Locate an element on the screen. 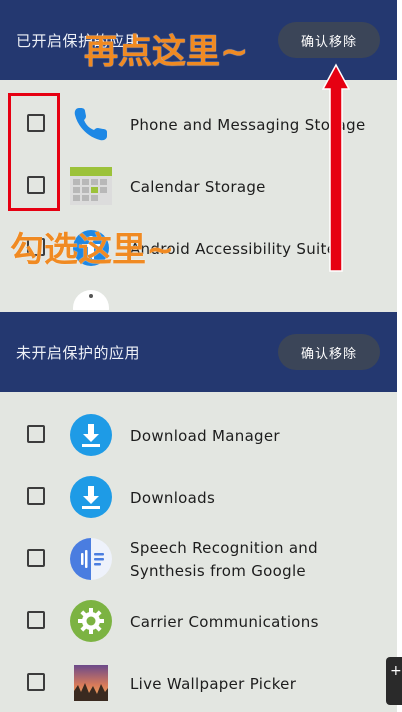 The height and width of the screenshot is (712, 402). wallpaper-icon is located at coordinates (91, 683).